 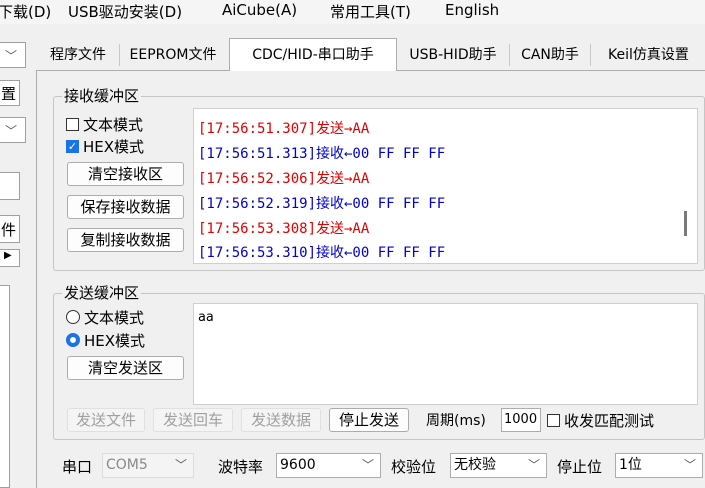 What do you see at coordinates (5, 386) in the screenshot?
I see `left-list` at bounding box center [5, 386].